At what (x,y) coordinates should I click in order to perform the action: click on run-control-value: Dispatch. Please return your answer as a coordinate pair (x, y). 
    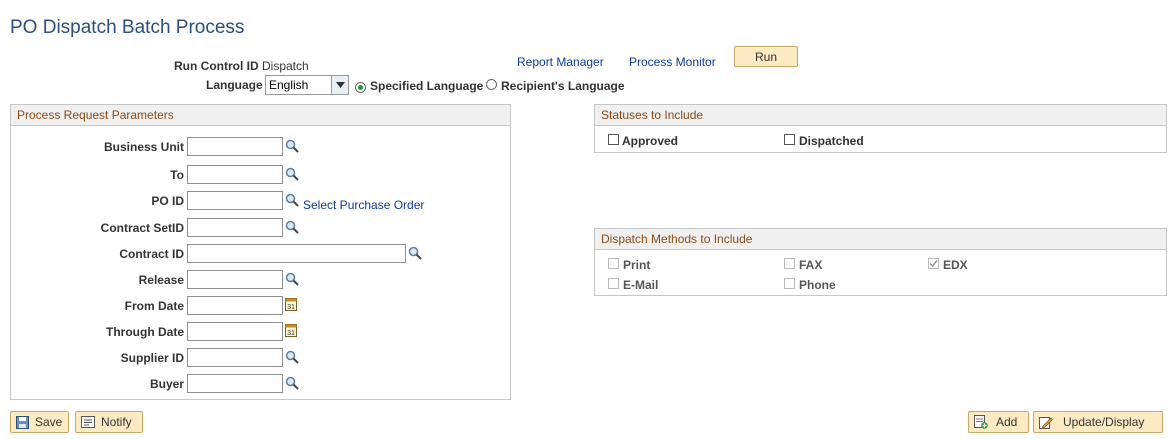
    Looking at the image, I should click on (285, 66).